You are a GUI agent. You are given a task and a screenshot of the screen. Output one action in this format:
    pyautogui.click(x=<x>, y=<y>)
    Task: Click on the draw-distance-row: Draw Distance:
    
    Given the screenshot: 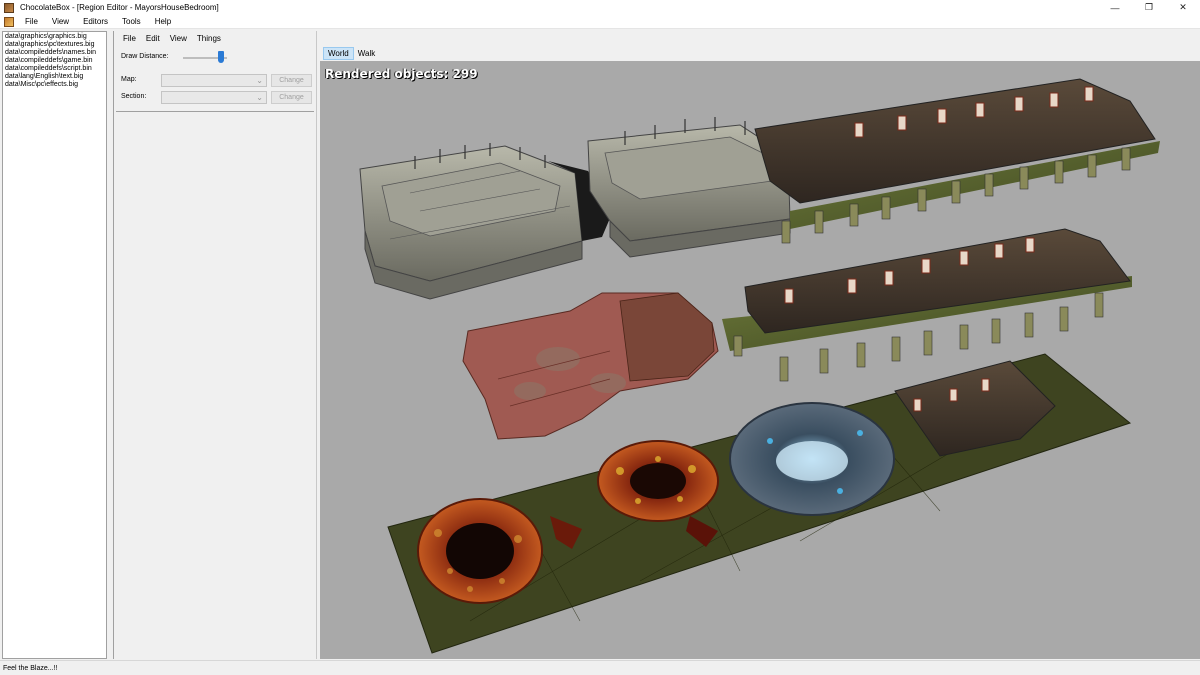 What is the action you would take?
    pyautogui.click(x=216, y=56)
    